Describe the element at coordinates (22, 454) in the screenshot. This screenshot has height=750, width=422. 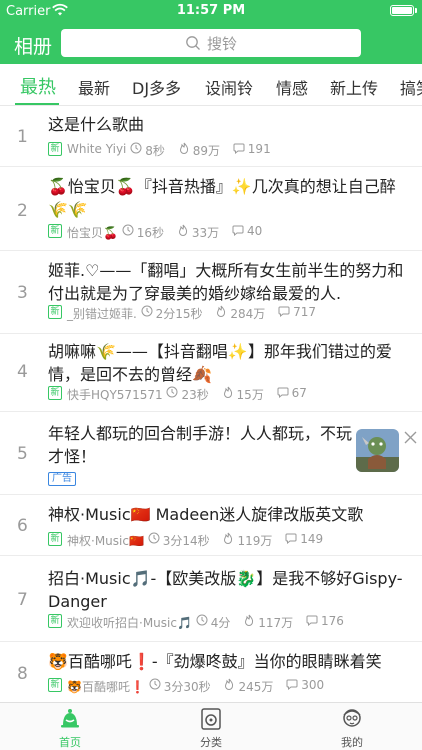
I see `rank-number: 5` at that location.